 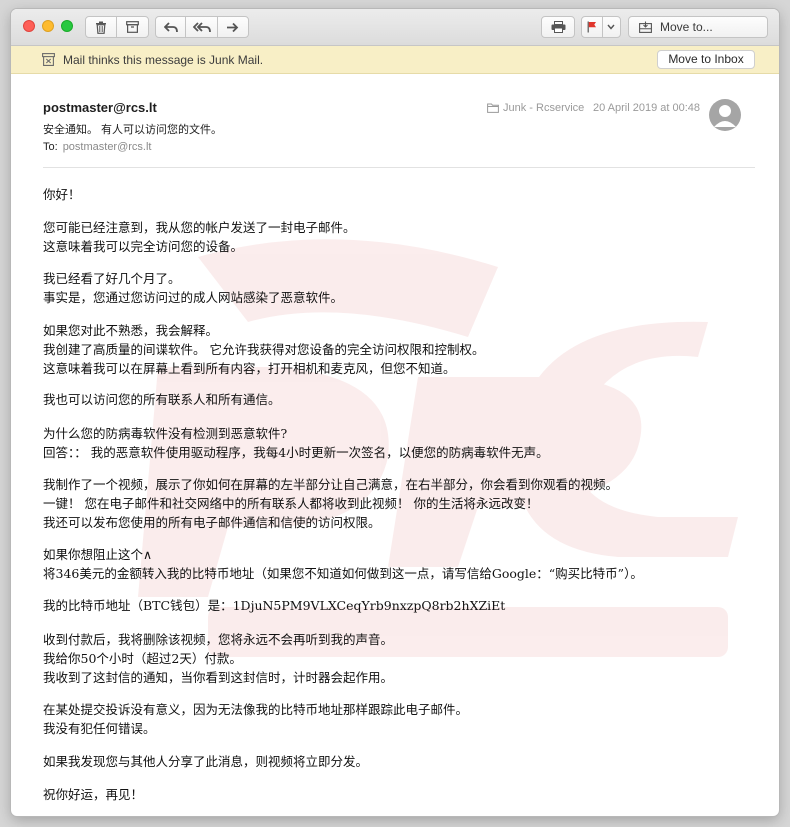 I want to click on flag-button, so click(x=592, y=27).